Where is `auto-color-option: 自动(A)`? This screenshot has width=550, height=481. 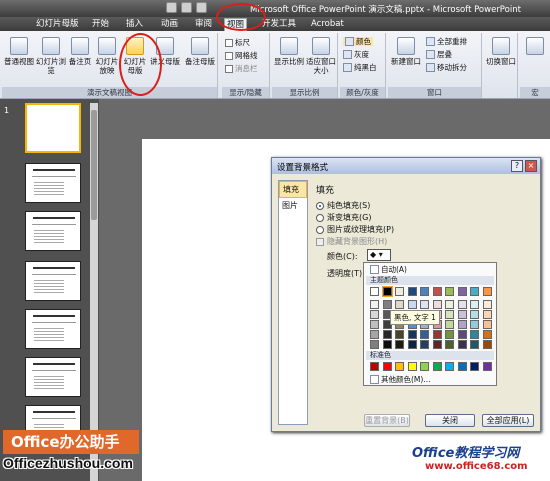
auto-color-option: 自动(A) is located at coordinates (388, 269).